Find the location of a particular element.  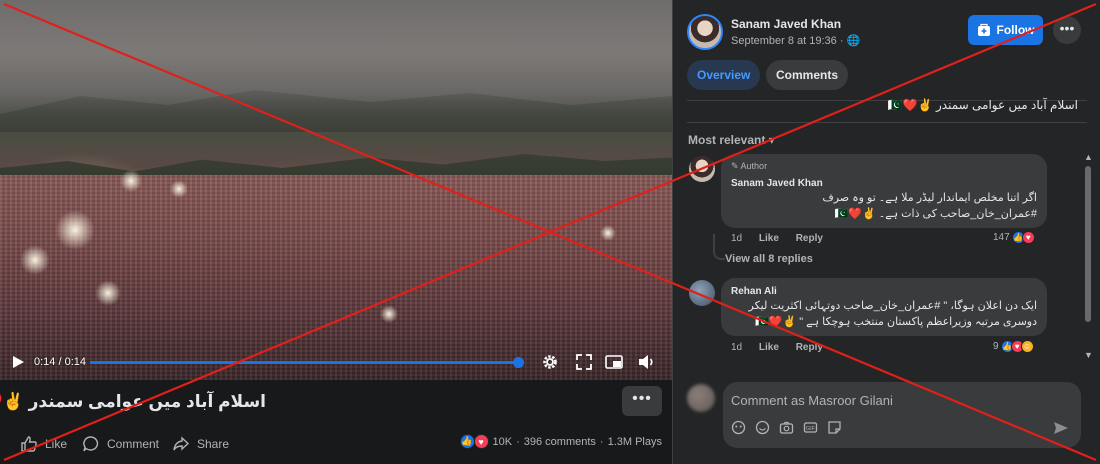

fullscreen-icon is located at coordinates (584, 362).